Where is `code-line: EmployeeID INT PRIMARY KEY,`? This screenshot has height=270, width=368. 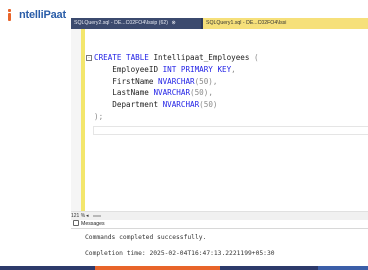 code-line: EmployeeID INT PRIMARY KEY, is located at coordinates (176, 70).